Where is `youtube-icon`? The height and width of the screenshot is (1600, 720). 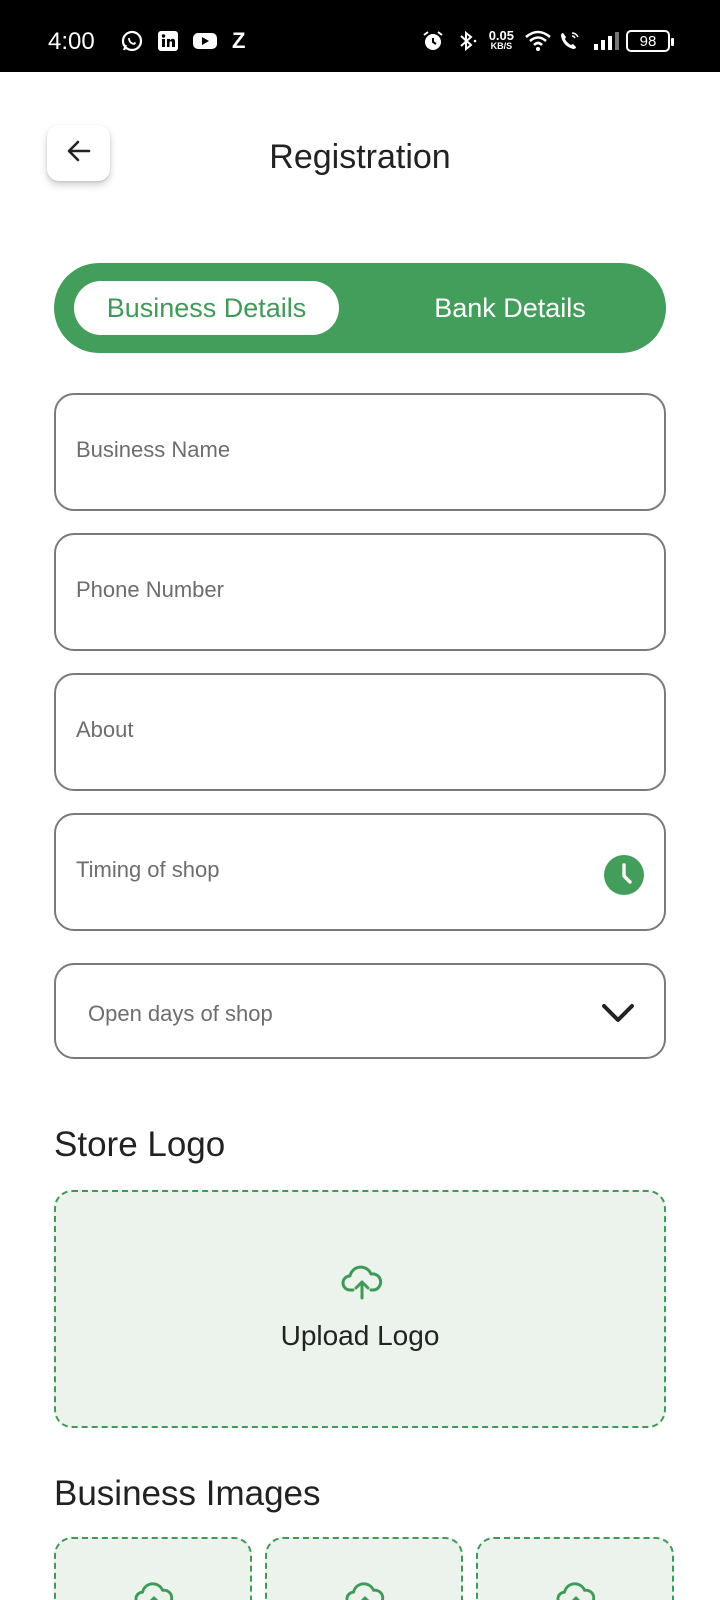
youtube-icon is located at coordinates (204, 41).